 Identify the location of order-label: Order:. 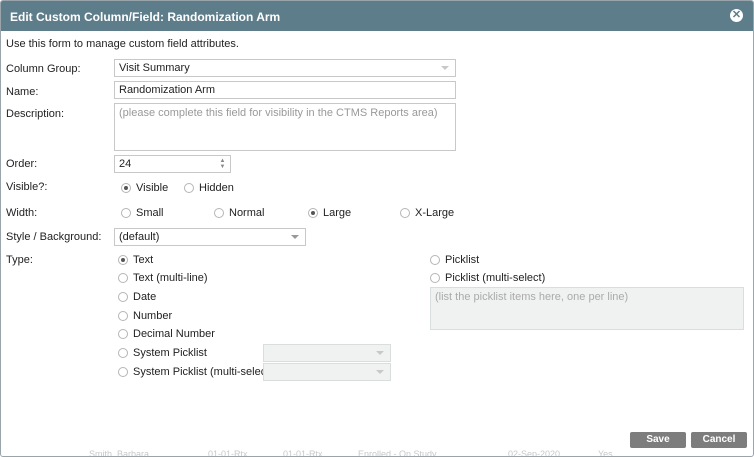
(22, 164).